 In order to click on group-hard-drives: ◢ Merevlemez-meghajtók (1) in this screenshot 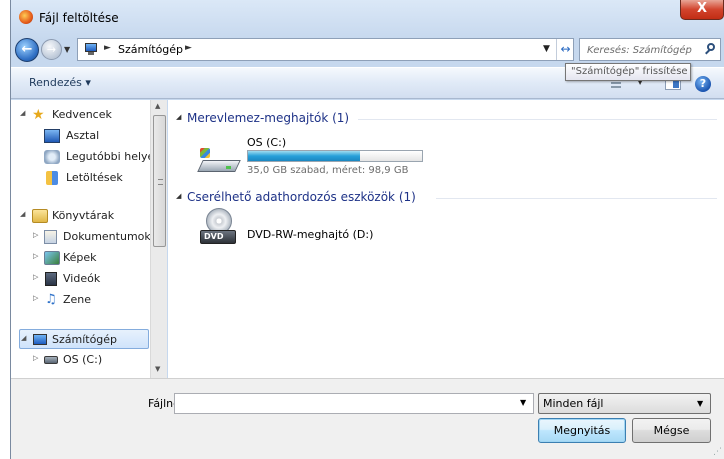, I will do `click(446, 119)`.